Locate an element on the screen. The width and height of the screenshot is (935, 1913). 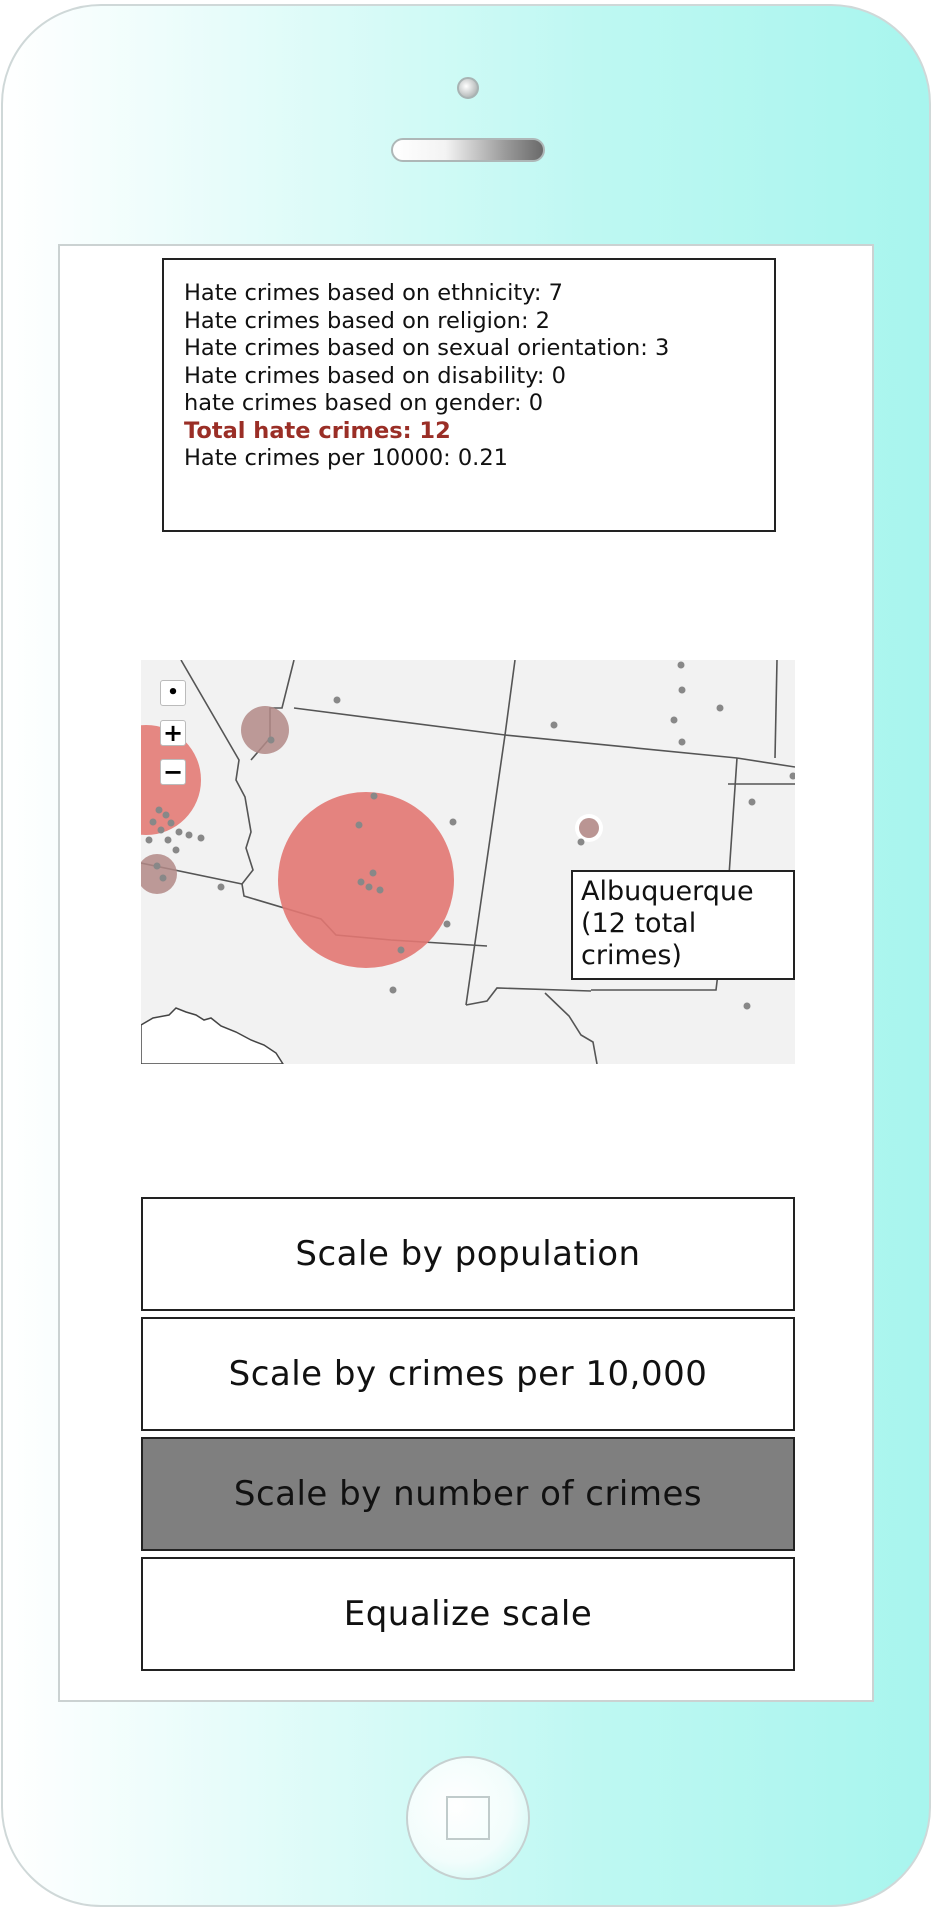
circle-small-north is located at coordinates (265, 730).